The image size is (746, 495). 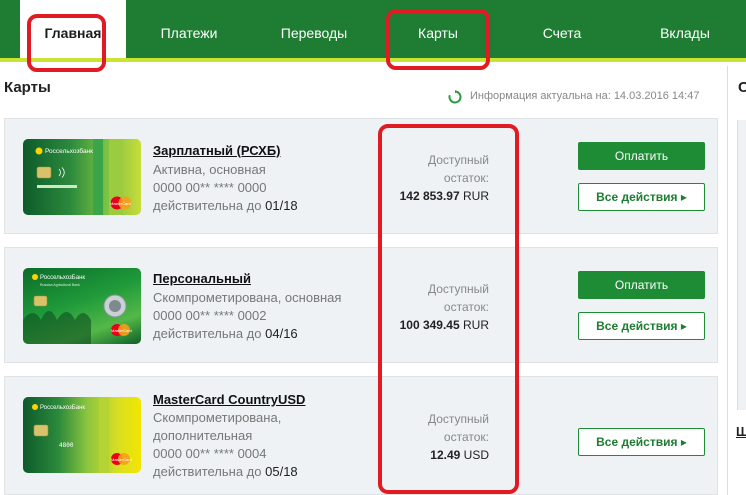 I want to click on card-validity: действительна до 04/16, so click(x=225, y=333).